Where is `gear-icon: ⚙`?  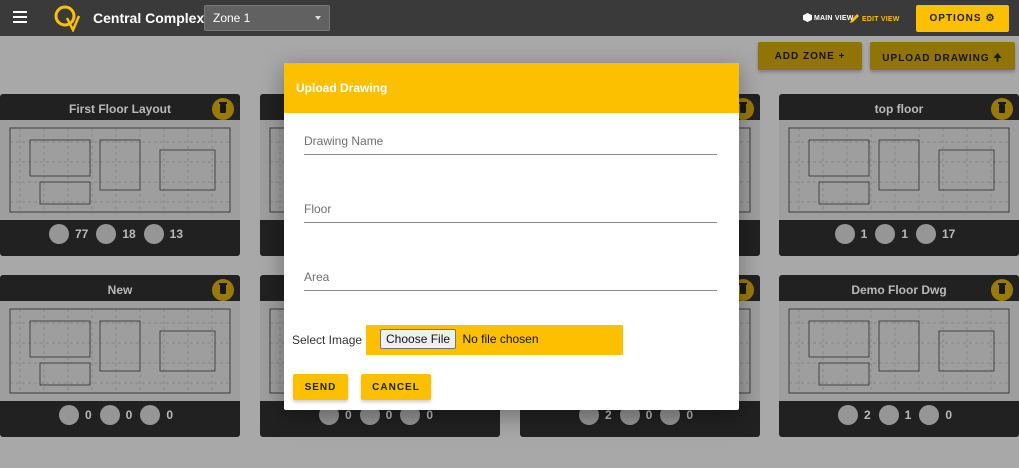
gear-icon: ⚙ is located at coordinates (990, 18).